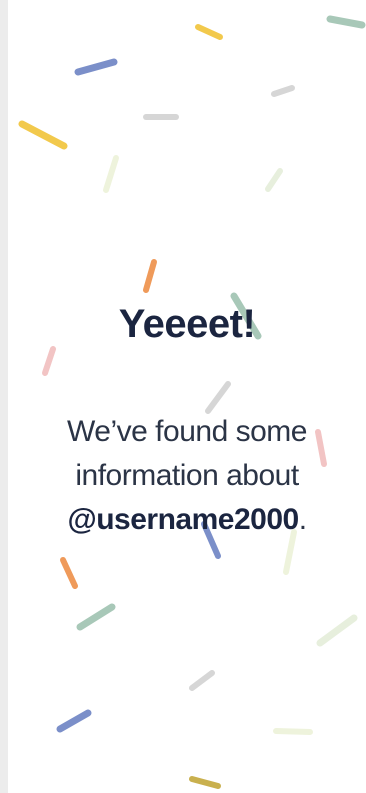 This screenshot has width=366, height=793. What do you see at coordinates (302, 519) in the screenshot?
I see `message-suffix: .` at bounding box center [302, 519].